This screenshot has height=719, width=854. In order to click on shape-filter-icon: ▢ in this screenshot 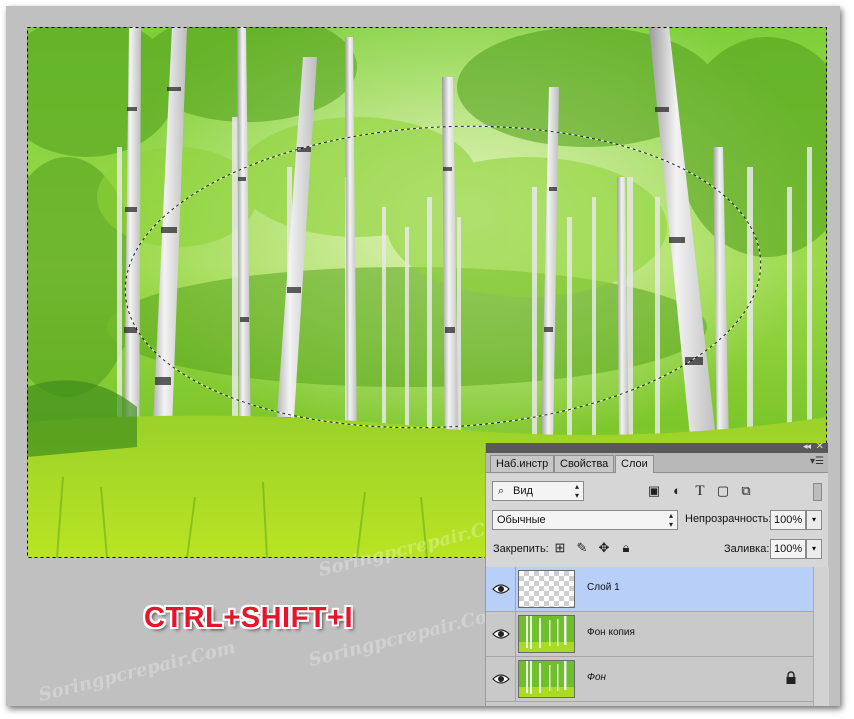, I will do `click(723, 491)`.